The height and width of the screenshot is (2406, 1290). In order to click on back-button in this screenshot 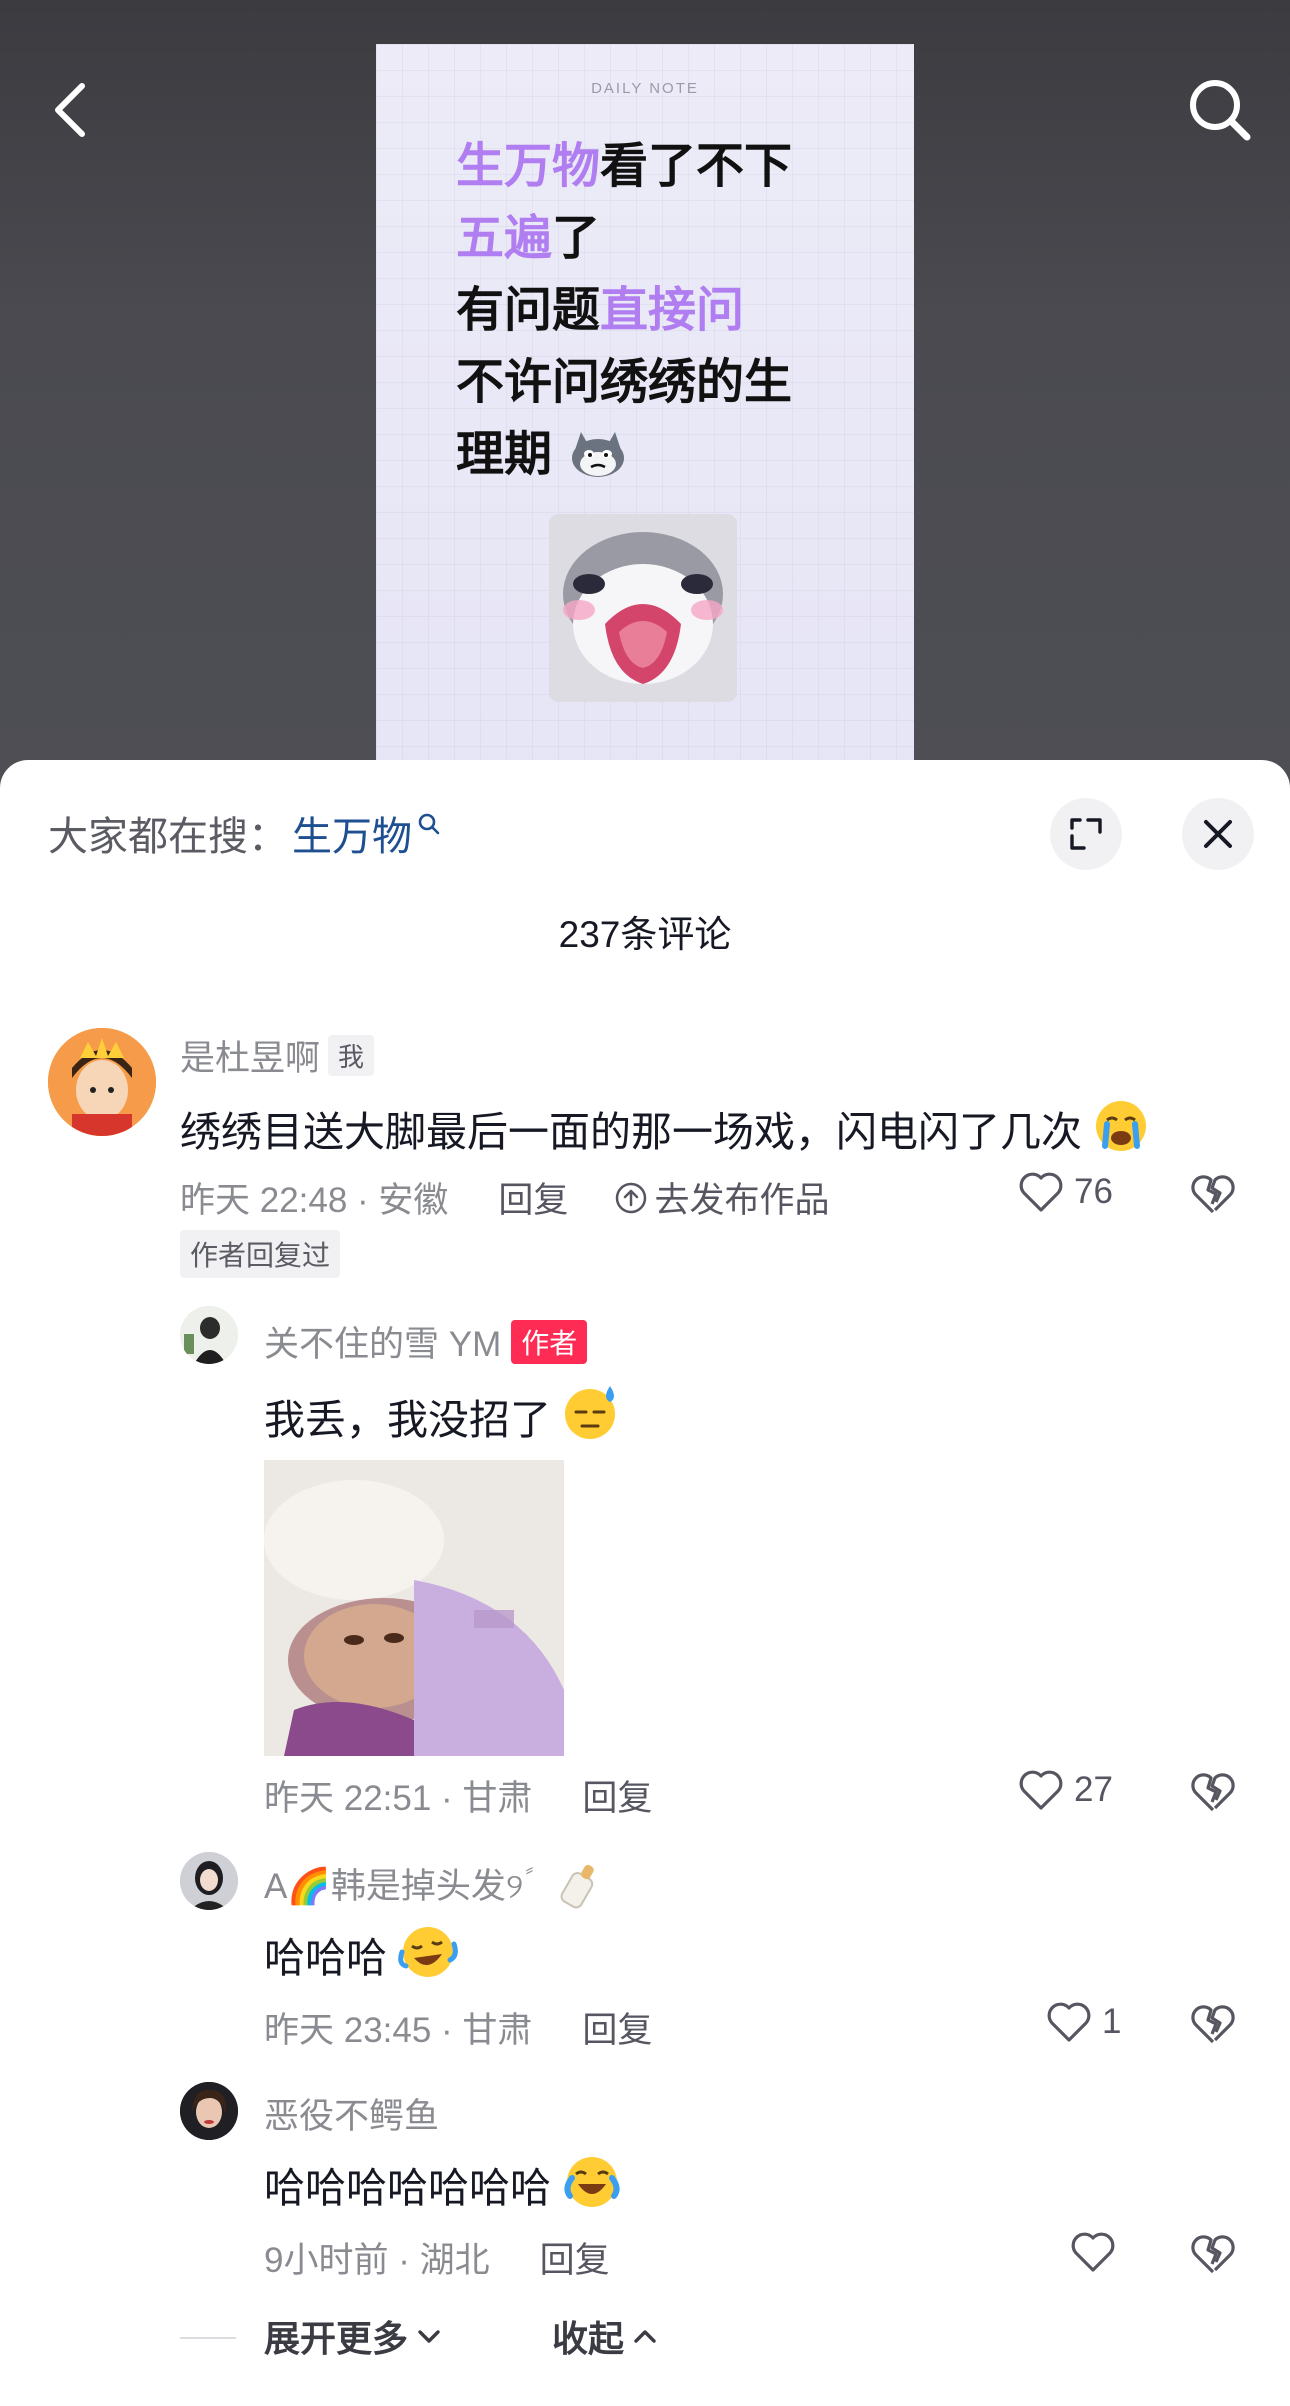, I will do `click(70, 110)`.